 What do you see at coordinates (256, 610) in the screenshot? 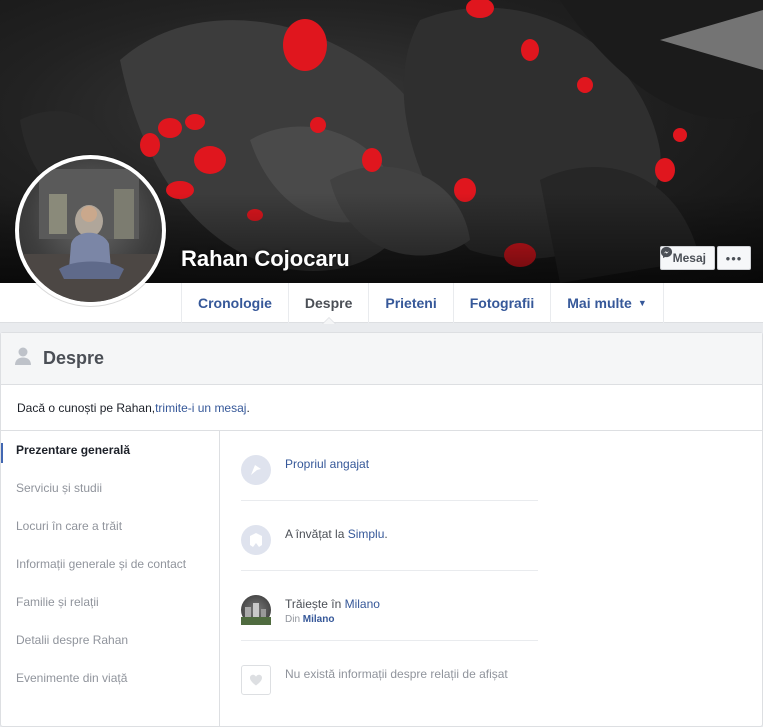
I see `city-photo-icon` at bounding box center [256, 610].